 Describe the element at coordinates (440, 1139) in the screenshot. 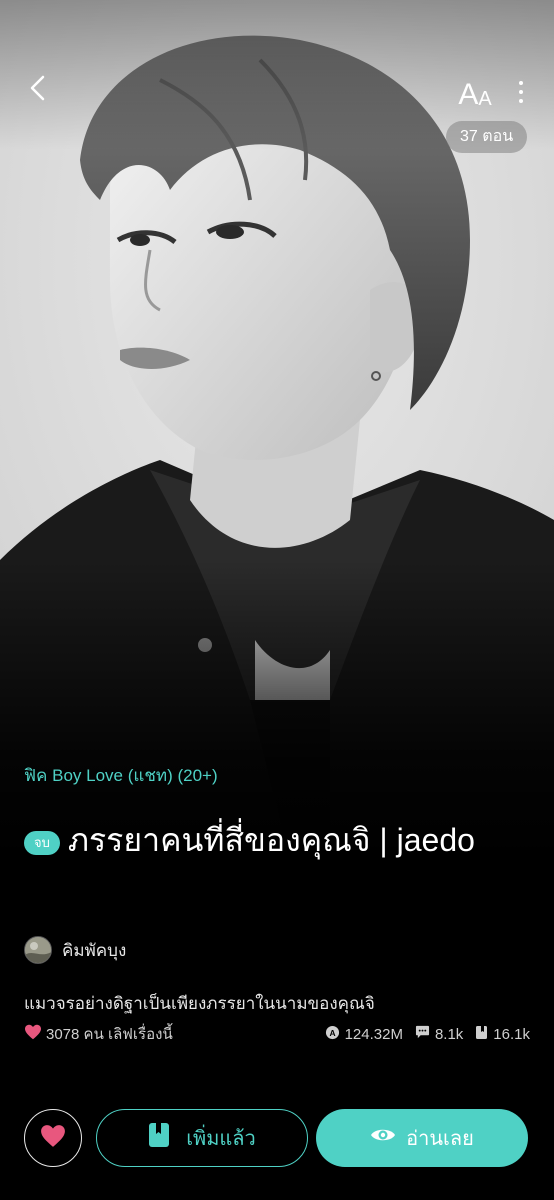

I see `read-label: อ่านเลย` at that location.